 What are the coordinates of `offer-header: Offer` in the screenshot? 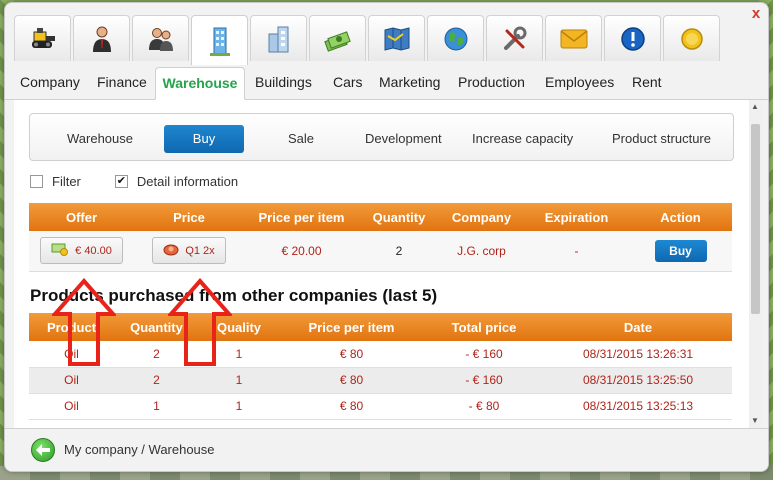 It's located at (81, 217).